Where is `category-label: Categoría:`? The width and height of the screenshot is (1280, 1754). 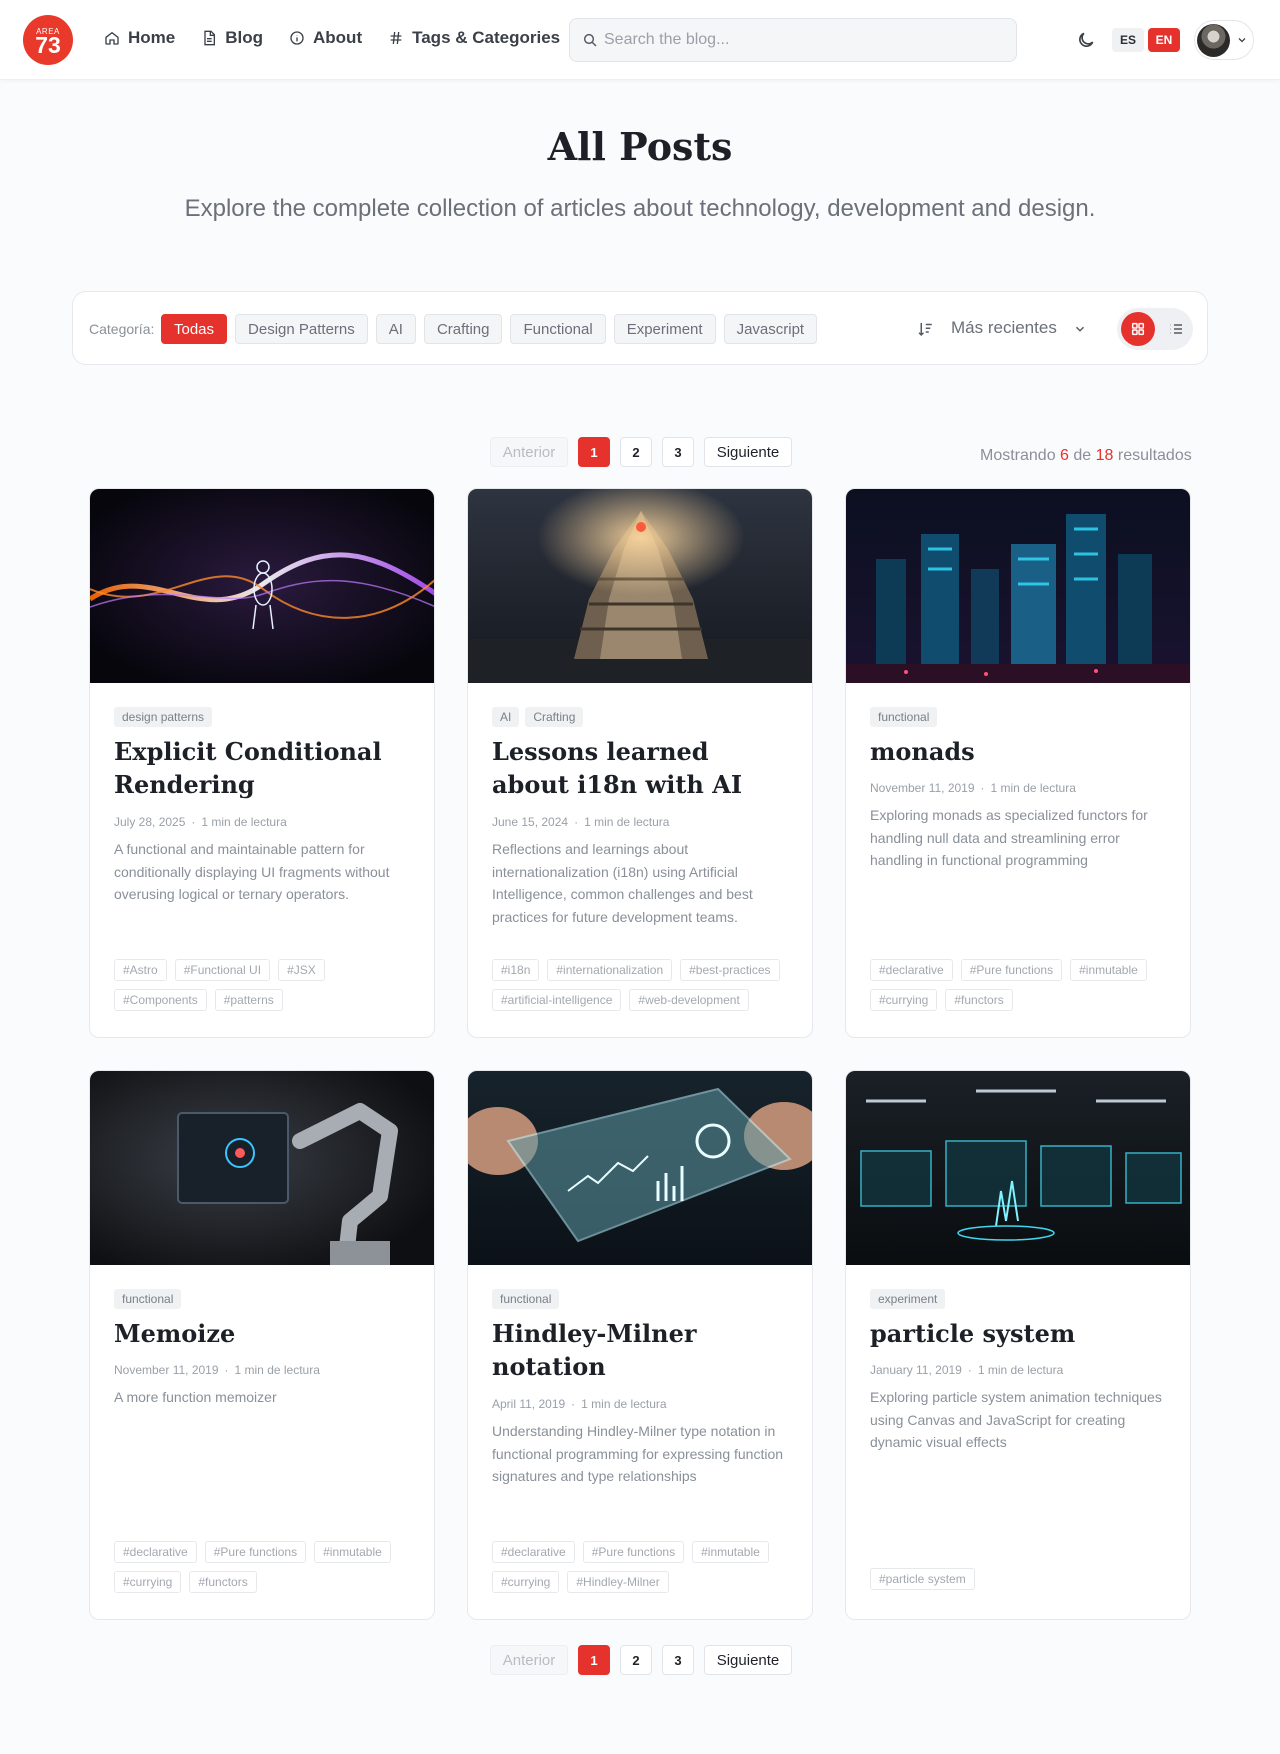
category-label: Categoría: is located at coordinates (122, 329).